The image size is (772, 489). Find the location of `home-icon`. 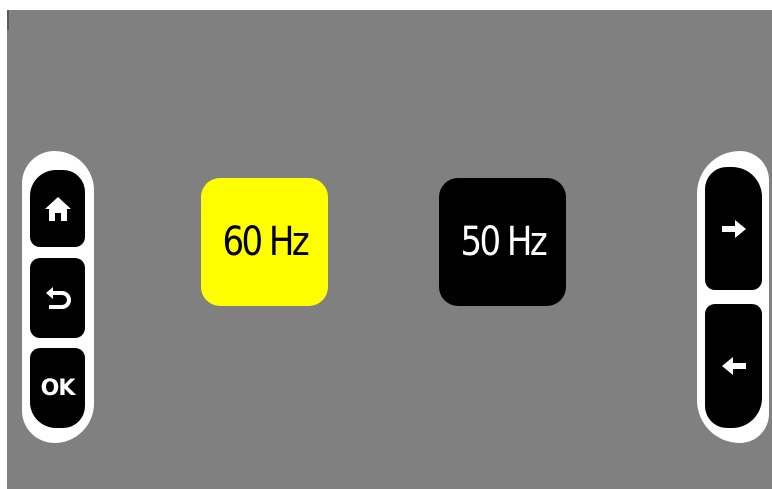

home-icon is located at coordinates (57, 208).